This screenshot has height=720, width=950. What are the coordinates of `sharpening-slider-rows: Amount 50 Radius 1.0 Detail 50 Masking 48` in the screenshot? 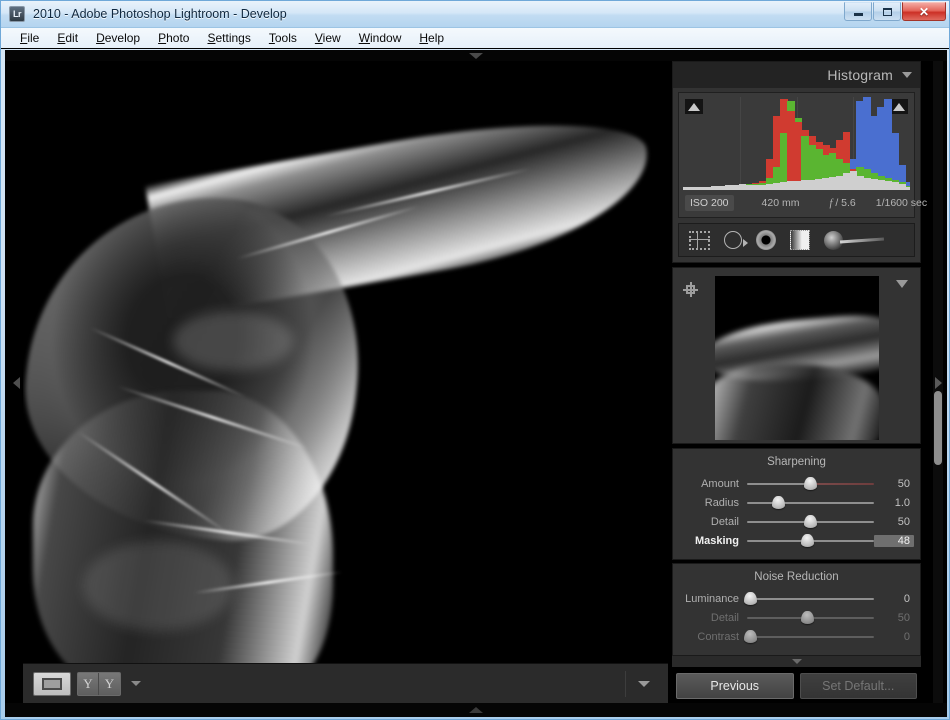 It's located at (796, 512).